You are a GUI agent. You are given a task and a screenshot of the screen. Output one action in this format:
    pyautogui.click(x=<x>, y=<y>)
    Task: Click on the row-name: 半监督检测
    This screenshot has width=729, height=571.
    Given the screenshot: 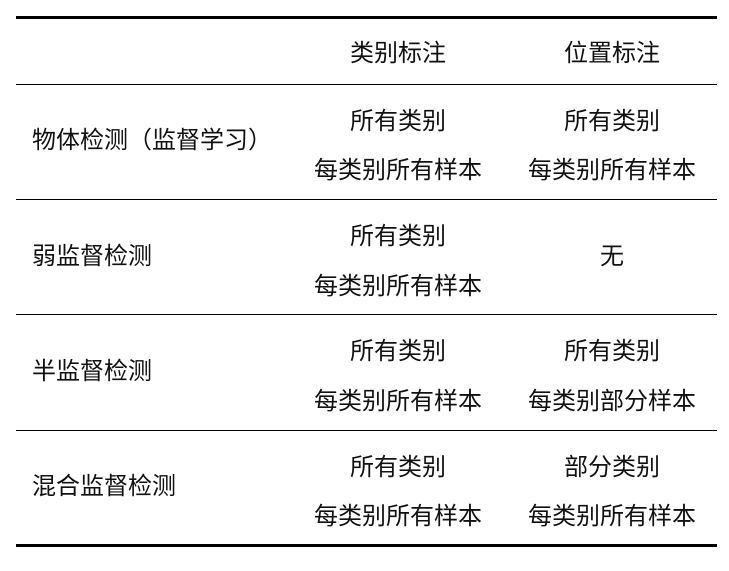 What is the action you would take?
    pyautogui.click(x=92, y=371)
    